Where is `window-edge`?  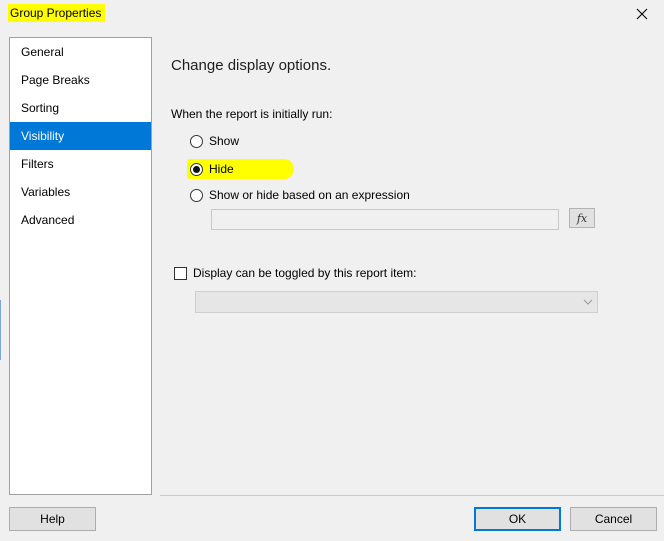 window-edge is located at coordinates (0, 330).